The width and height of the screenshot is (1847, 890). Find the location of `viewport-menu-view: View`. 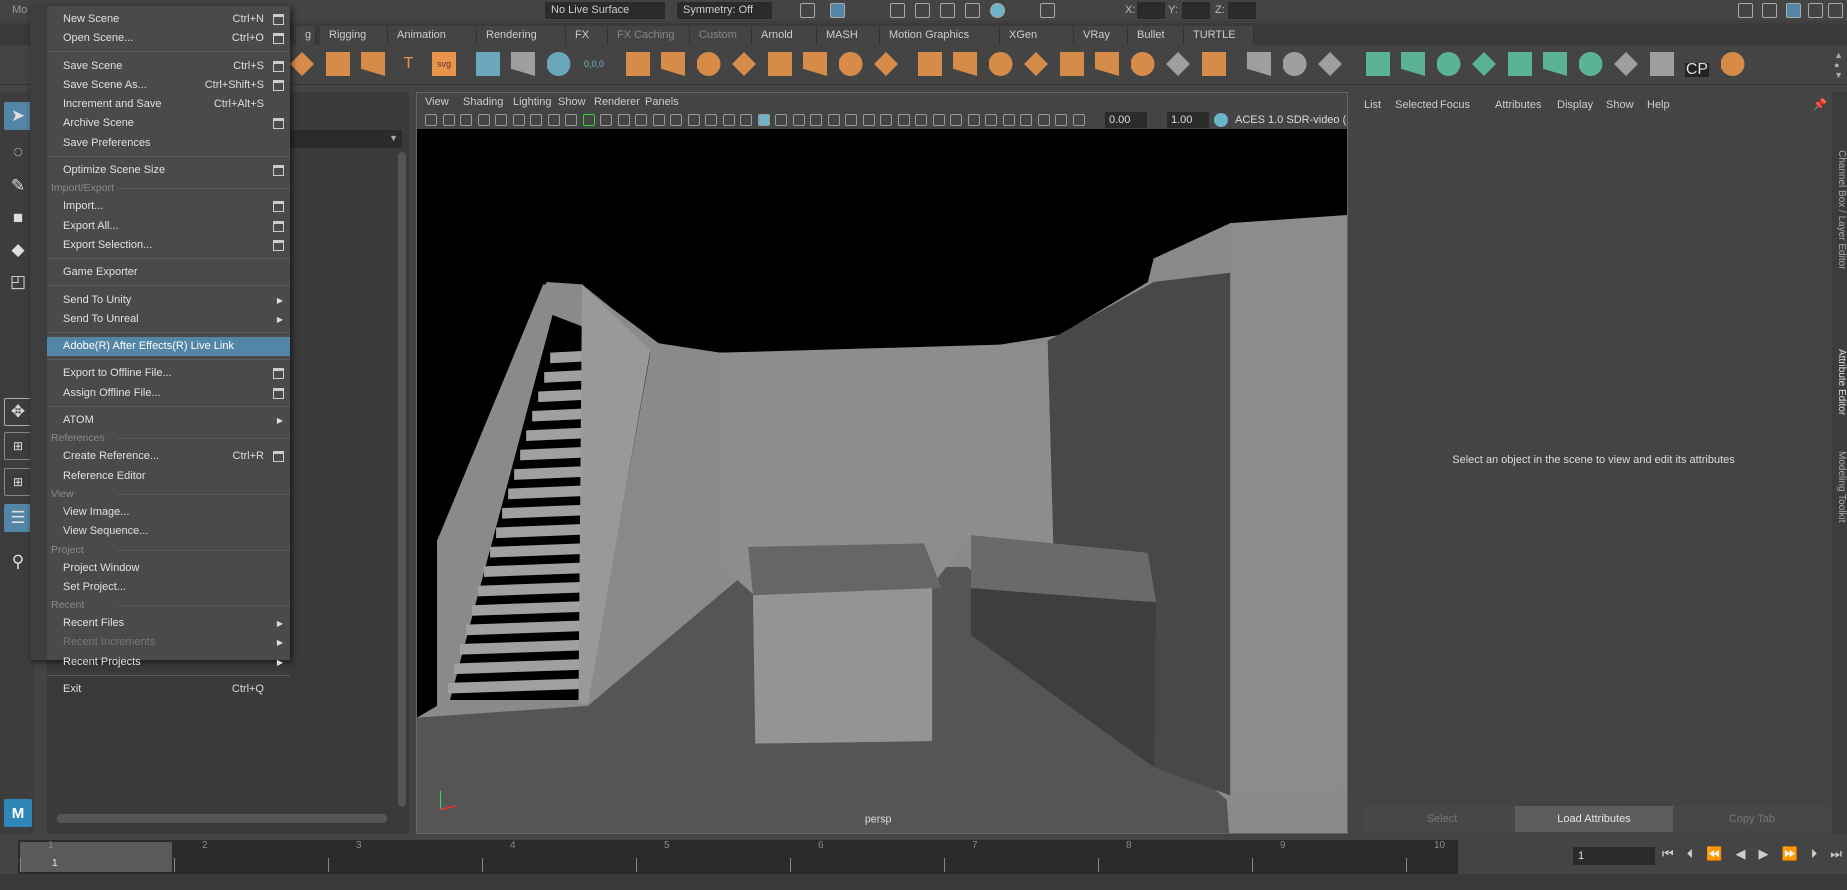

viewport-menu-view: View is located at coordinates (437, 102).